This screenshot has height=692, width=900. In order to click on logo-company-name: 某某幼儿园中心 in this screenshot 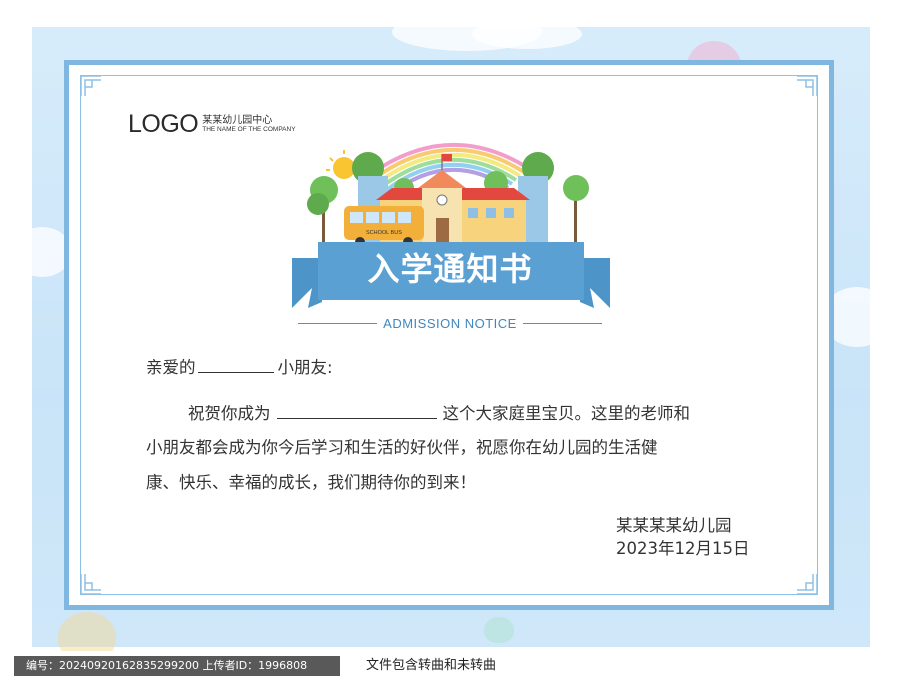, I will do `click(237, 121)`.